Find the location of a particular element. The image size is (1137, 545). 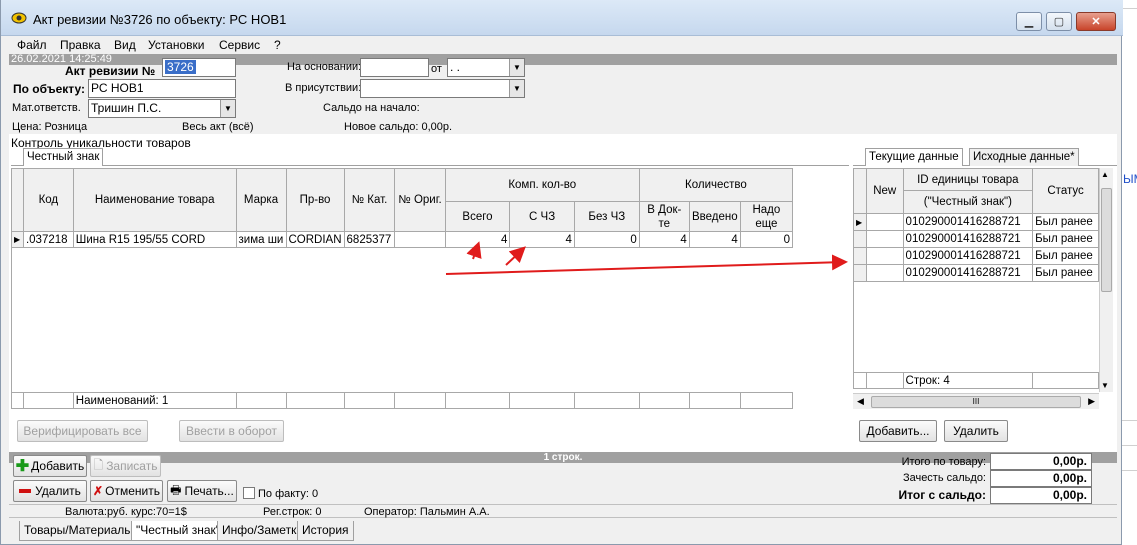

cell-qty-entered: 4 is located at coordinates (714, 239).